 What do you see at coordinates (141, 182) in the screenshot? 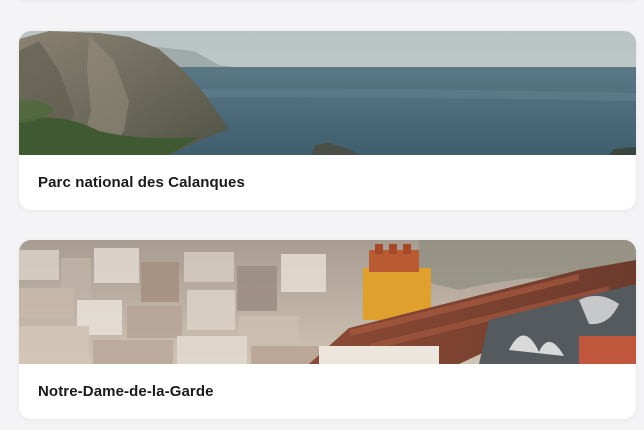
I see `place-title: Parc national des Calanques` at bounding box center [141, 182].